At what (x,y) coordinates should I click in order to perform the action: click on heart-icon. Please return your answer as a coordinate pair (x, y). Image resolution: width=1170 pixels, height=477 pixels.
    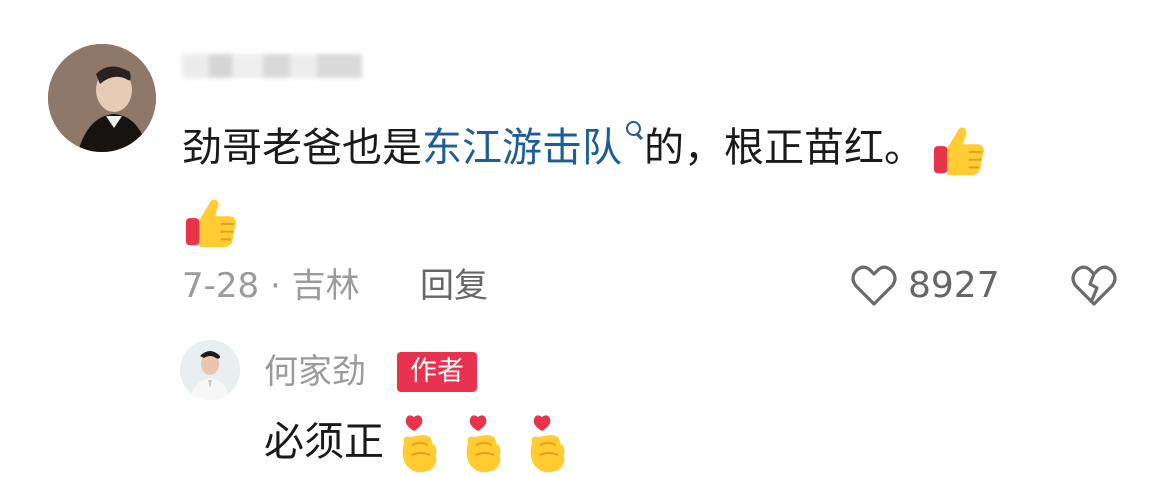
    Looking at the image, I should click on (874, 286).